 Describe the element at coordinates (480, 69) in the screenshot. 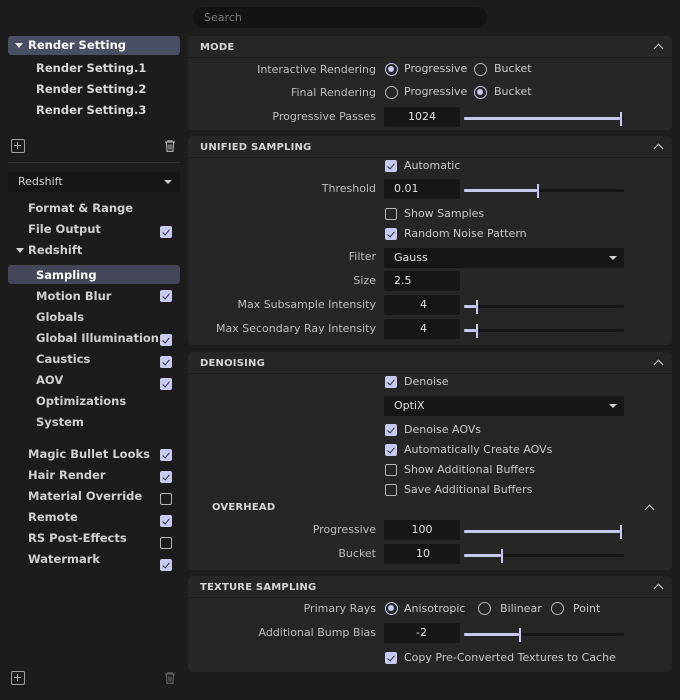

I see `interactive-bucket-radio` at that location.